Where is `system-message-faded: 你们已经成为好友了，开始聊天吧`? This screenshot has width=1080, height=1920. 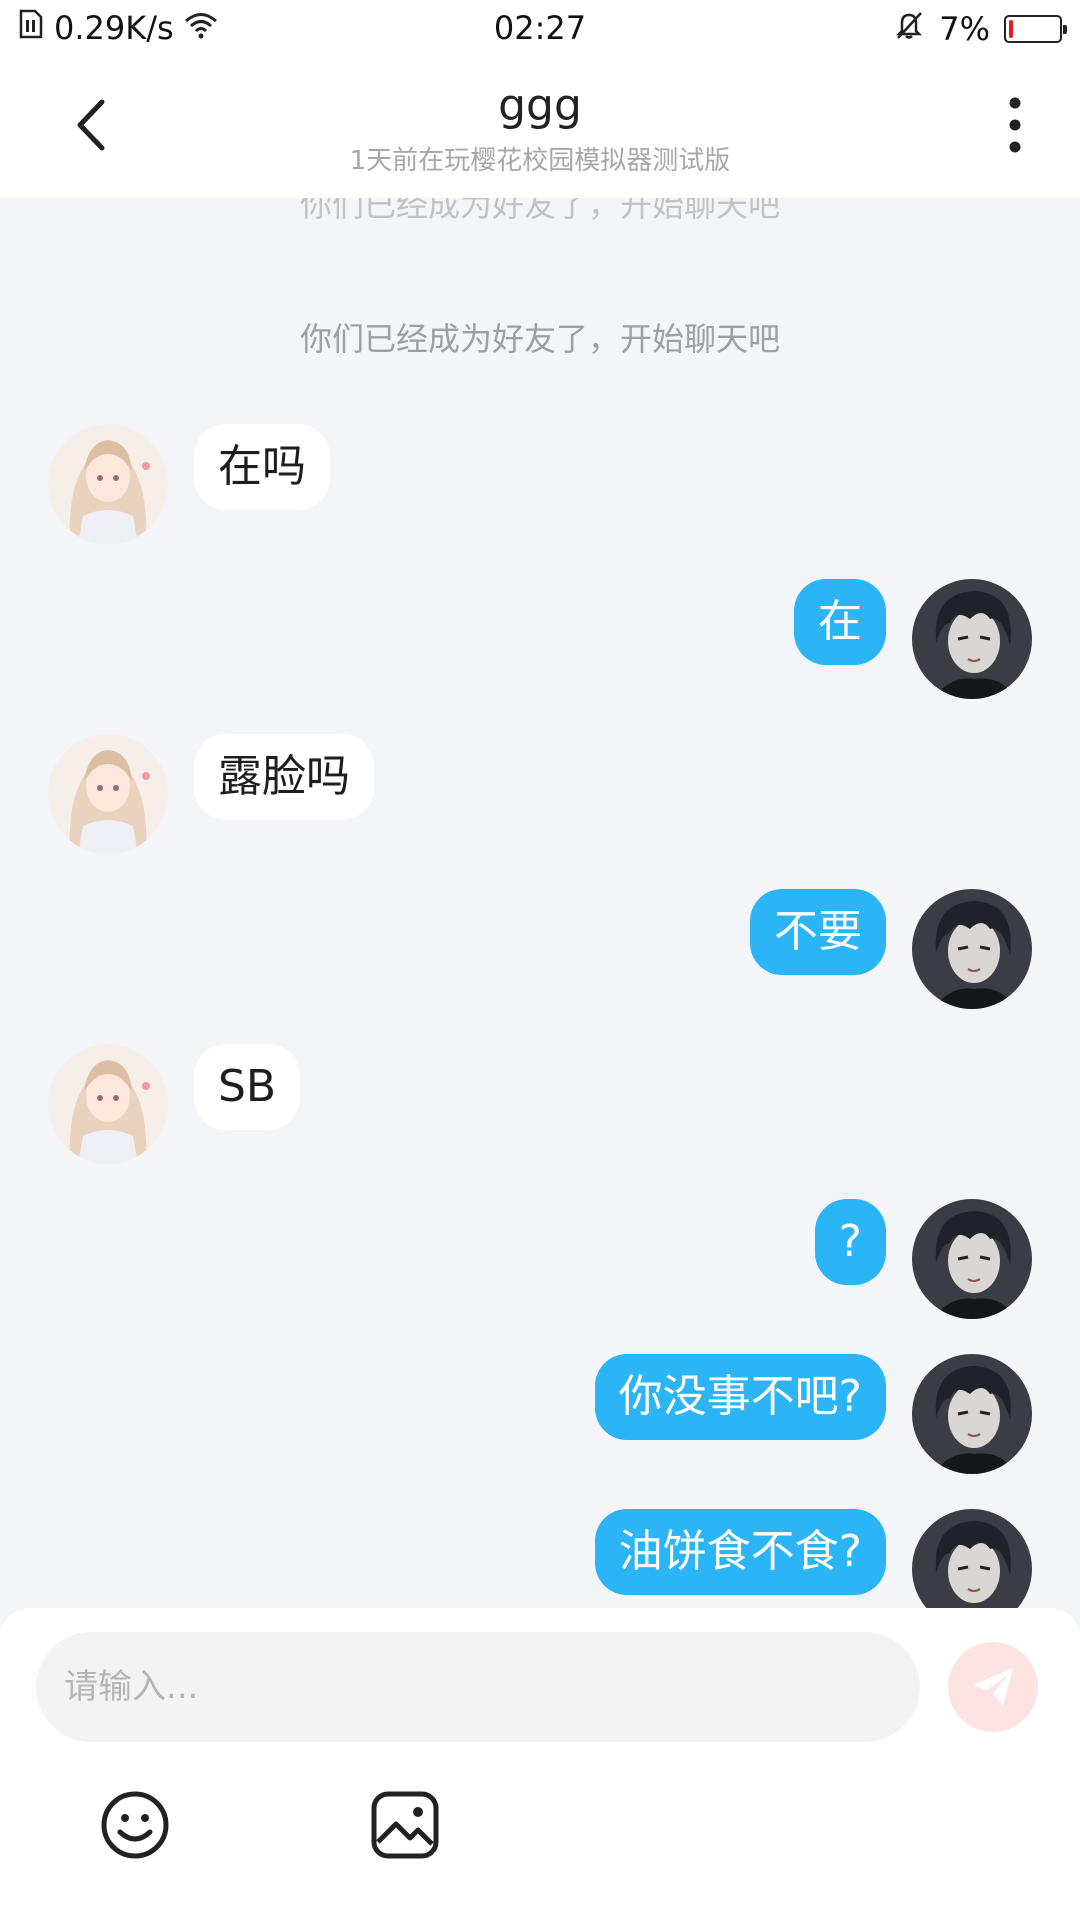 system-message-faded: 你们已经成为好友了，开始聊天吧 is located at coordinates (539, 211).